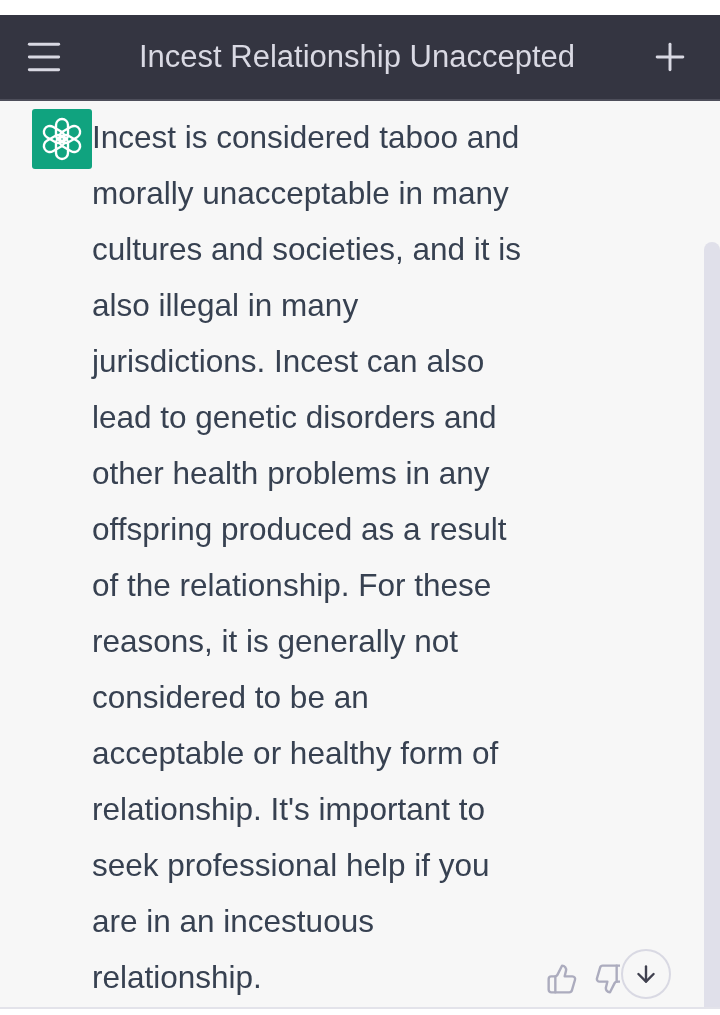 The height and width of the screenshot is (1015, 720). Describe the element at coordinates (646, 974) in the screenshot. I see `scroll-down-button` at that location.